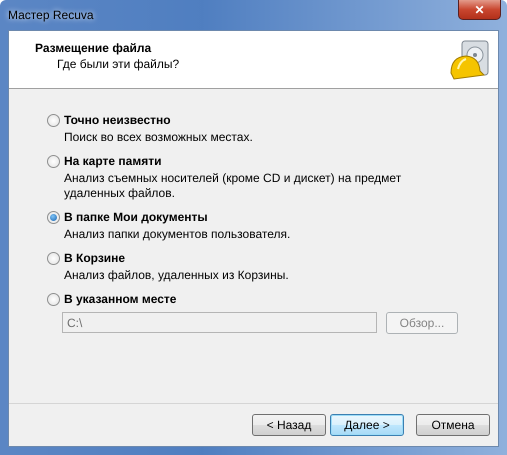  I want to click on option-description: Анализ папки документов пользователя., so click(177, 234).